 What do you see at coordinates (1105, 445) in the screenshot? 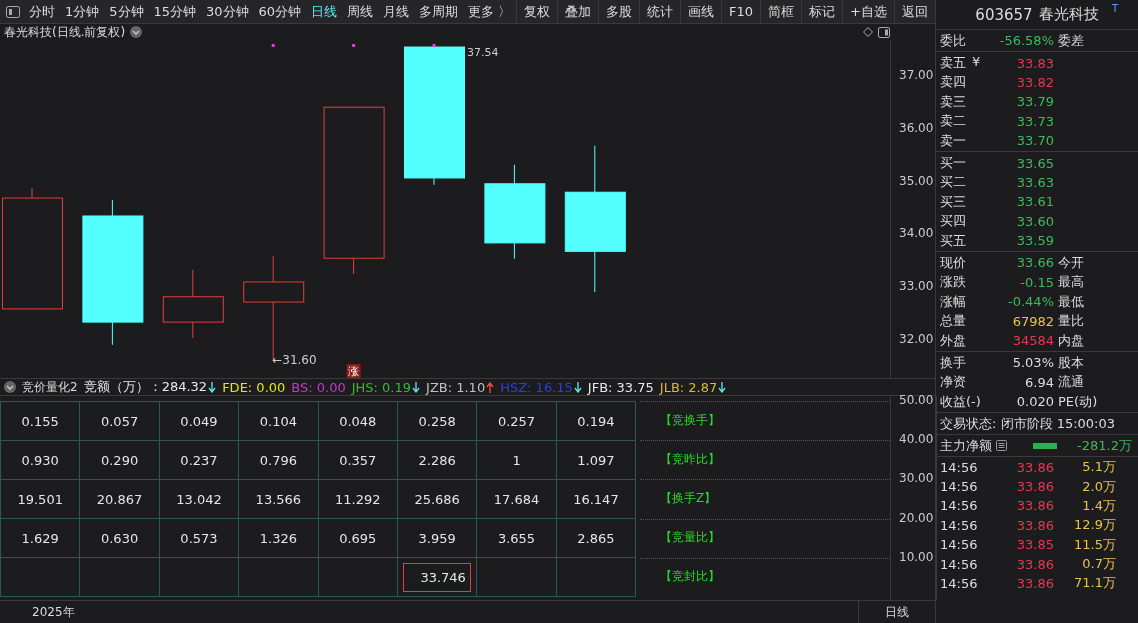
I see `quote-value: -281.2万` at bounding box center [1105, 445].